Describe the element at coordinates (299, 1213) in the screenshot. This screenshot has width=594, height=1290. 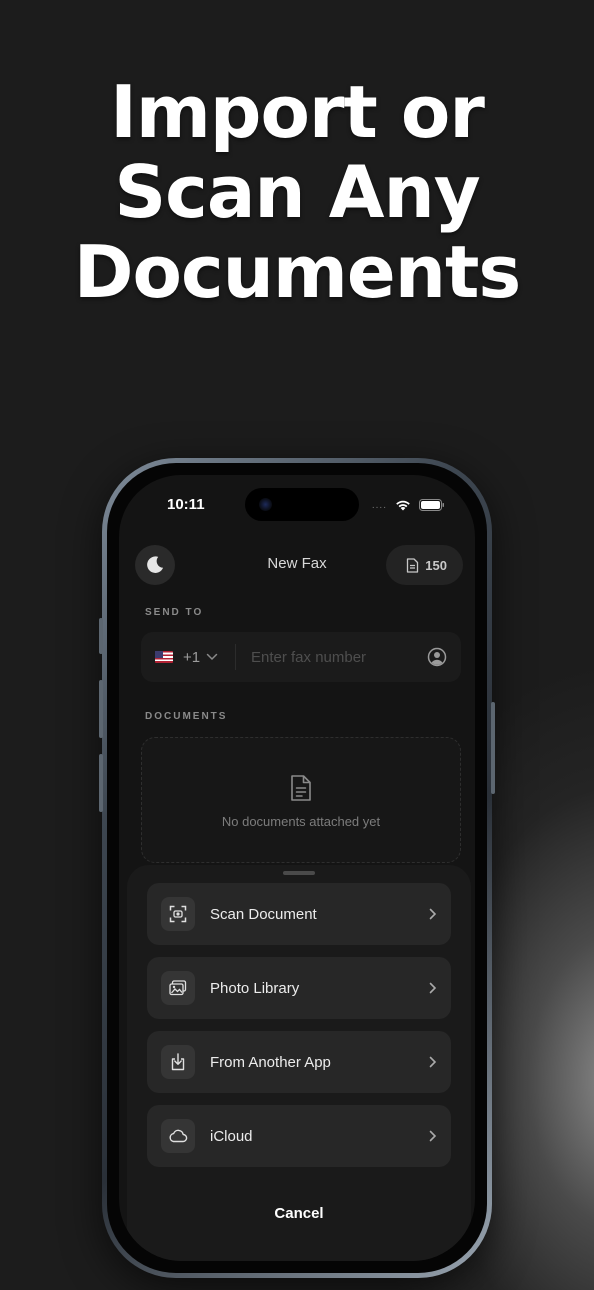
I see `cancel-button: Cancel` at that location.